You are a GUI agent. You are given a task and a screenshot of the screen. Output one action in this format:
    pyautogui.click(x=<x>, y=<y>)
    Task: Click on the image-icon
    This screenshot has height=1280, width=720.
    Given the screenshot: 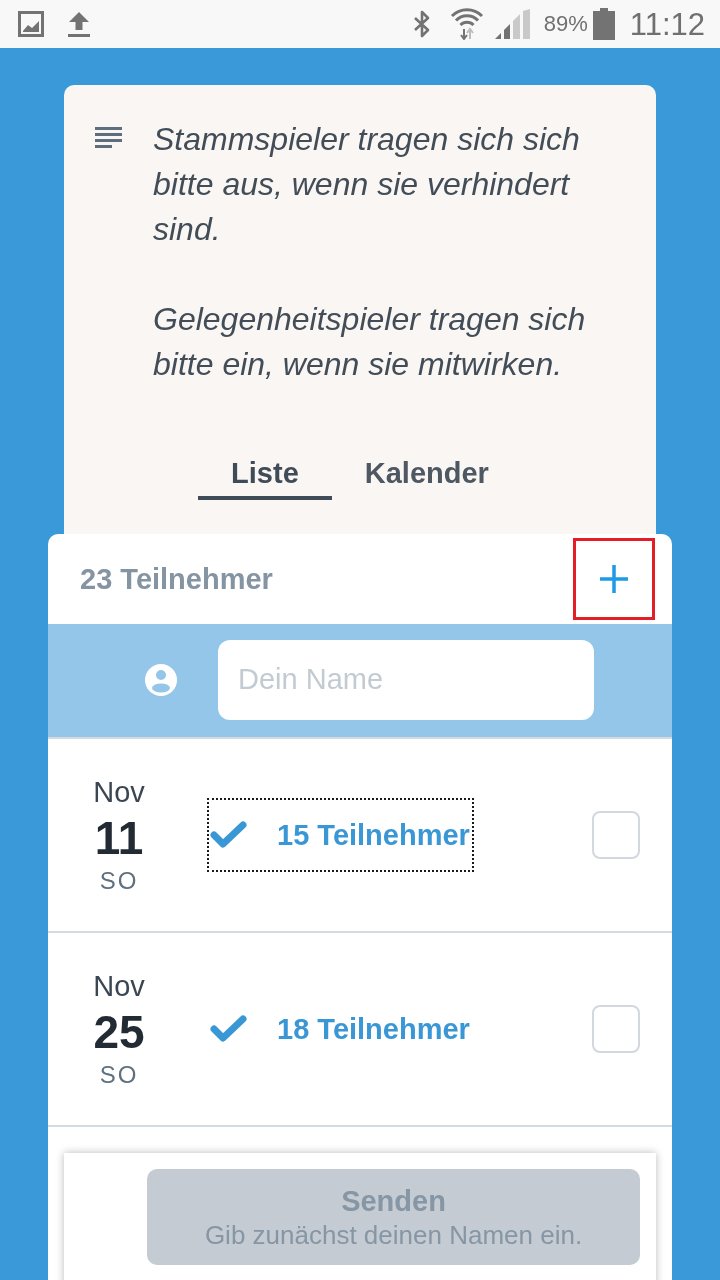 What is the action you would take?
    pyautogui.click(x=31, y=24)
    